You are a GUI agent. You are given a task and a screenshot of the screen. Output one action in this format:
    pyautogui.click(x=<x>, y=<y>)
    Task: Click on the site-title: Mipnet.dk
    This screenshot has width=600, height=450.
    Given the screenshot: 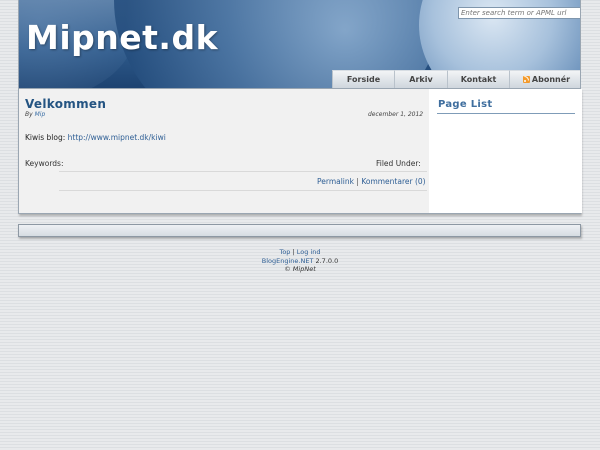 What is the action you would take?
    pyautogui.click(x=122, y=37)
    